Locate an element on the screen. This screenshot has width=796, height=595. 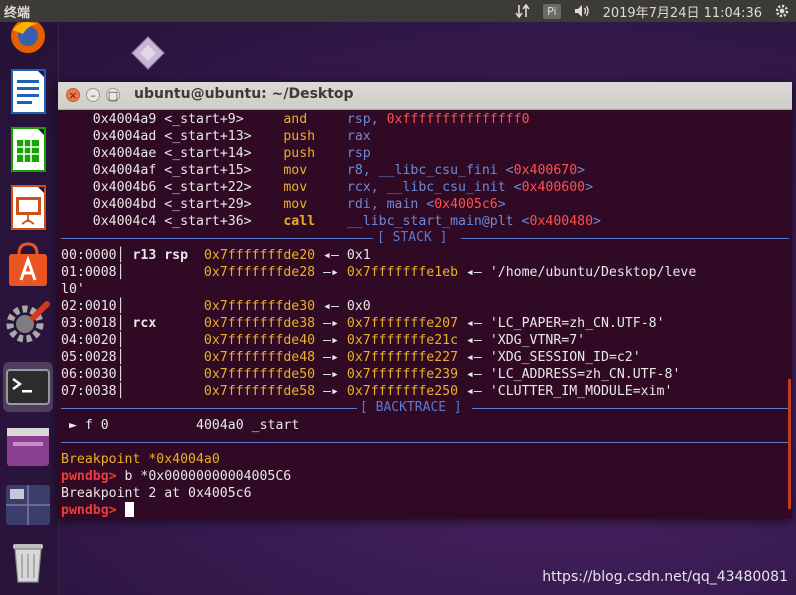
firefox-launcher is located at coordinates (28, 39).